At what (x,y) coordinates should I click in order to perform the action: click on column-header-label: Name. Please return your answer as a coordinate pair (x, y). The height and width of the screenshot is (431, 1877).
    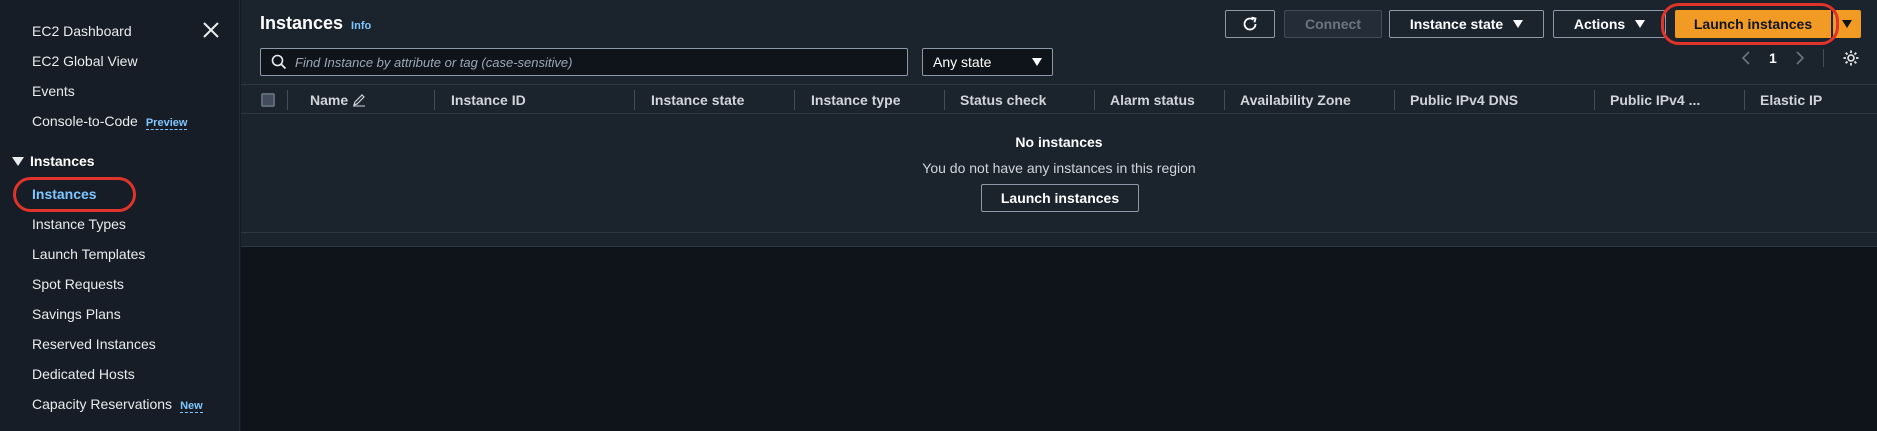
    Looking at the image, I should click on (329, 100).